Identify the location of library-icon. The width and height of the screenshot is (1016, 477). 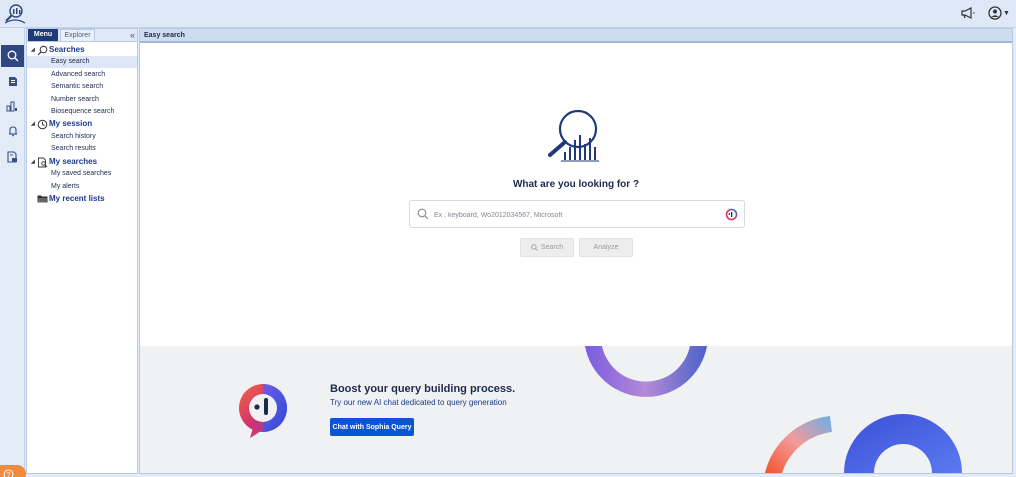
(12, 81).